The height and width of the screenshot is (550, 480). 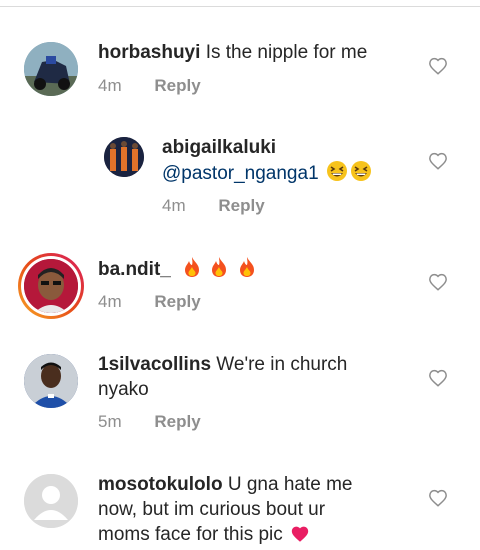 I want to click on fire-emoji-group, so click(x=218, y=268).